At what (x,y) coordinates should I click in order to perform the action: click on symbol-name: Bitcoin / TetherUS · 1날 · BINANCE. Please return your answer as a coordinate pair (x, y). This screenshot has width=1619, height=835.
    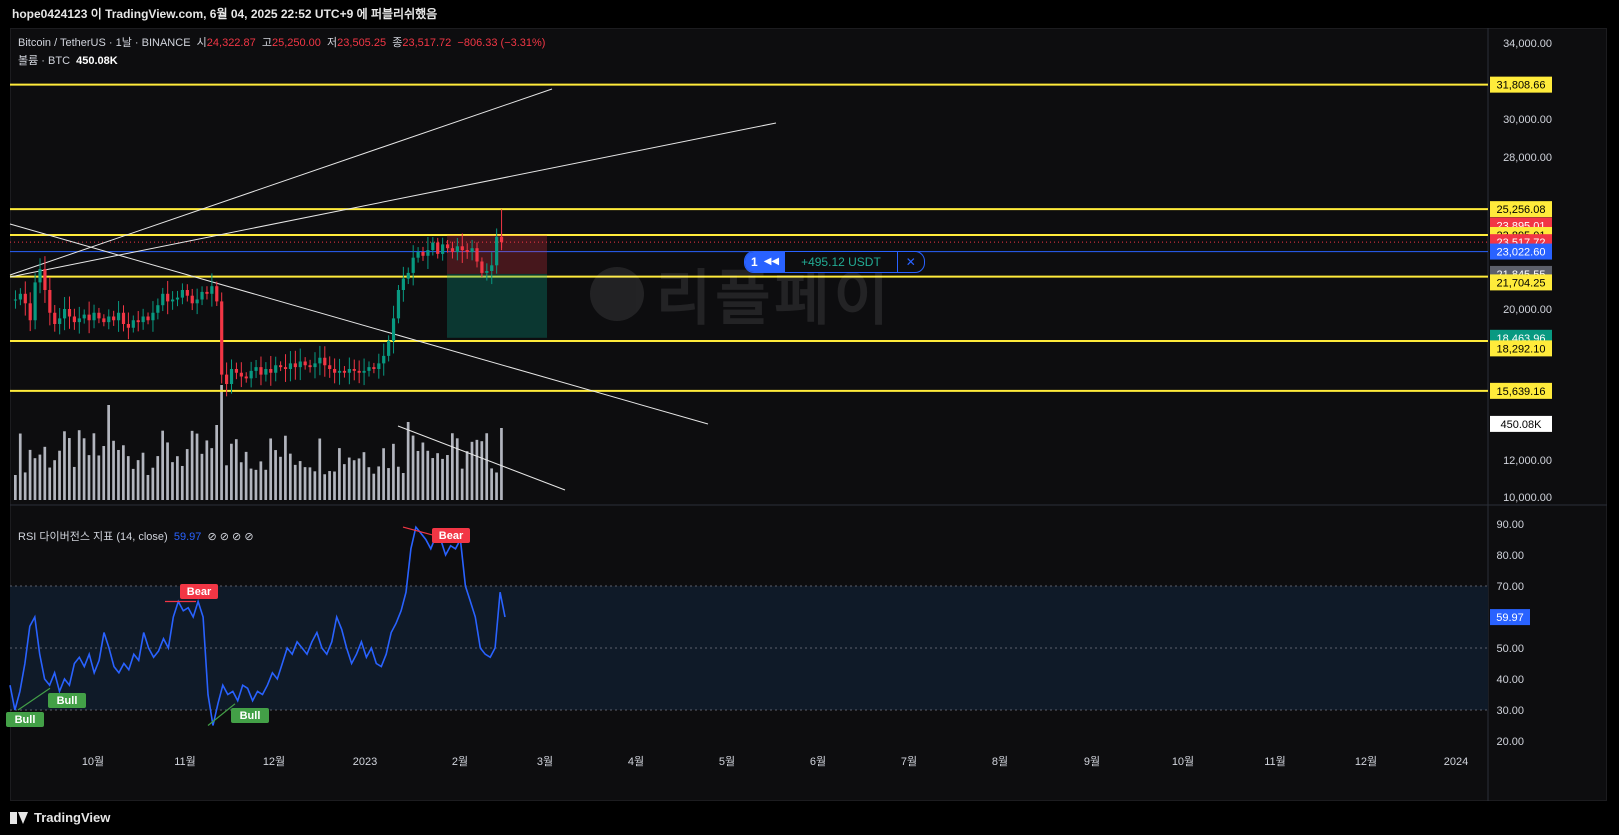
    Looking at the image, I should click on (104, 43).